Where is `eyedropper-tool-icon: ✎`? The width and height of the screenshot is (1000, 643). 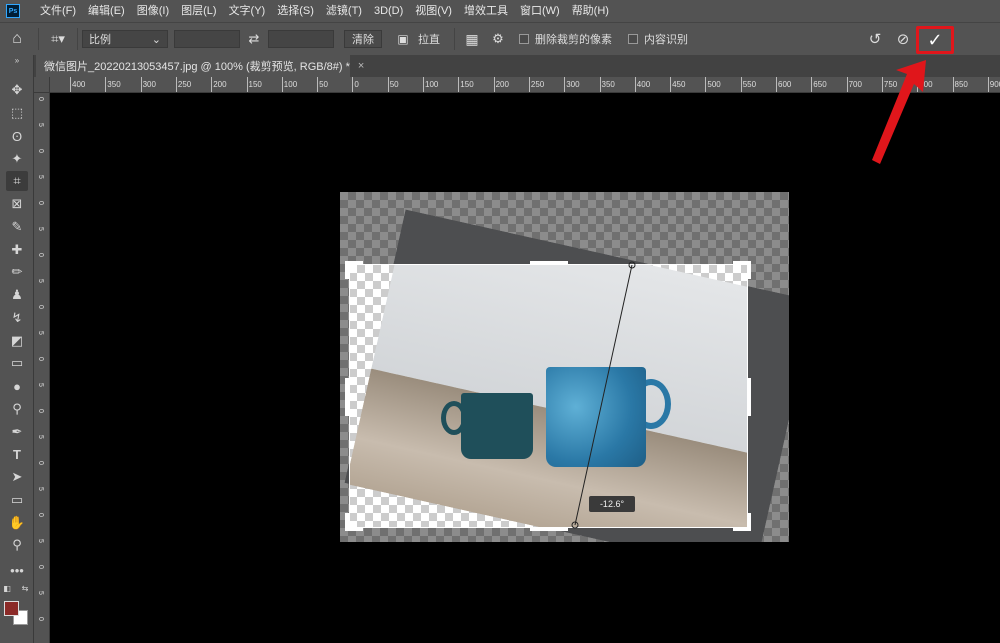
eyedropper-tool-icon: ✎ is located at coordinates (17, 227).